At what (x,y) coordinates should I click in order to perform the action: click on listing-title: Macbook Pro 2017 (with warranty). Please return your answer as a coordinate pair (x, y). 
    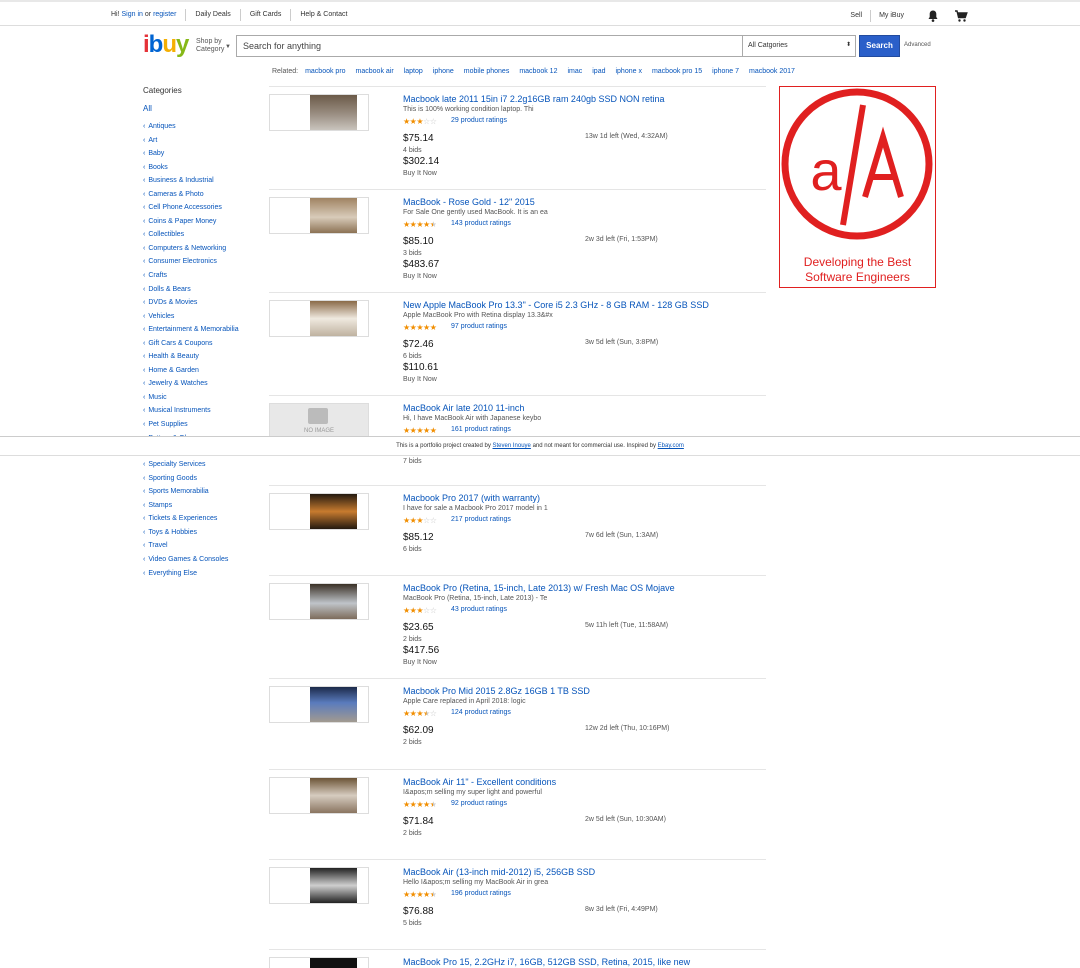
    Looking at the image, I should click on (471, 498).